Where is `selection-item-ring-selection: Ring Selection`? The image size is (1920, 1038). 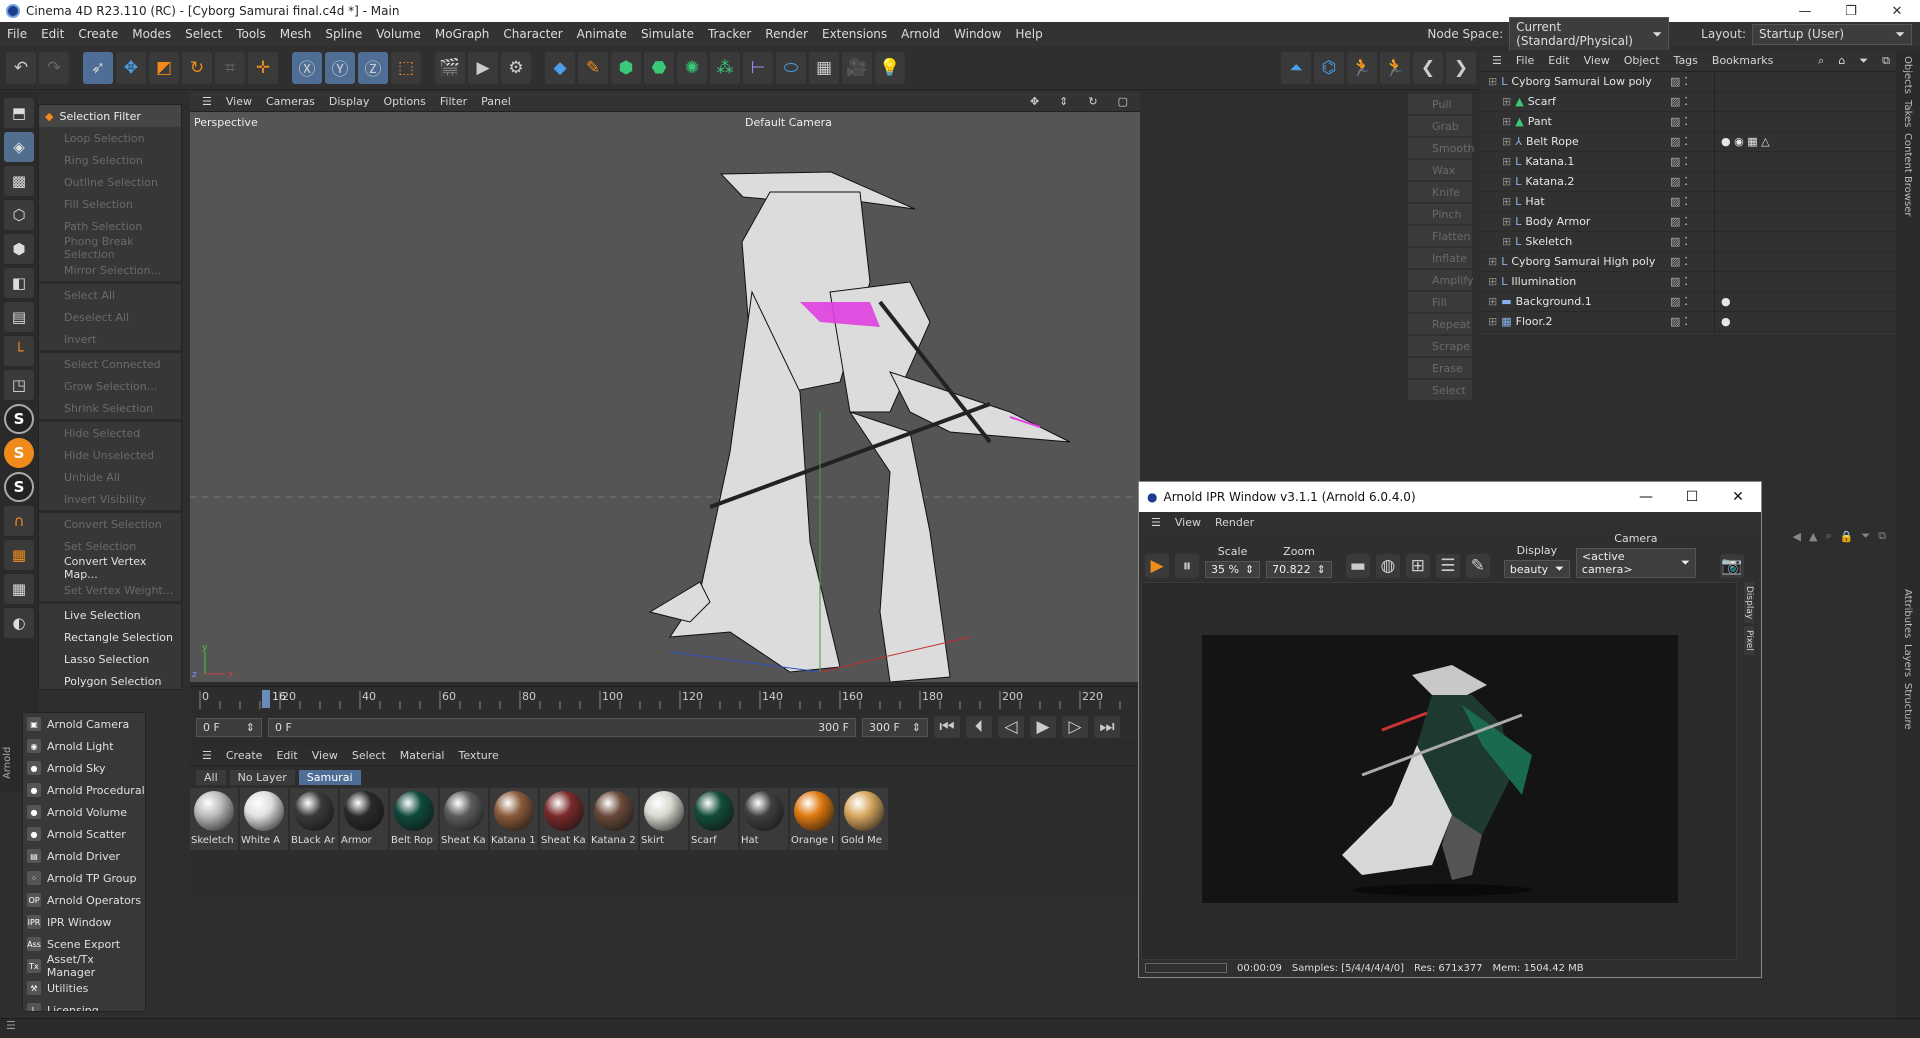 selection-item-ring-selection: Ring Selection is located at coordinates (110, 160).